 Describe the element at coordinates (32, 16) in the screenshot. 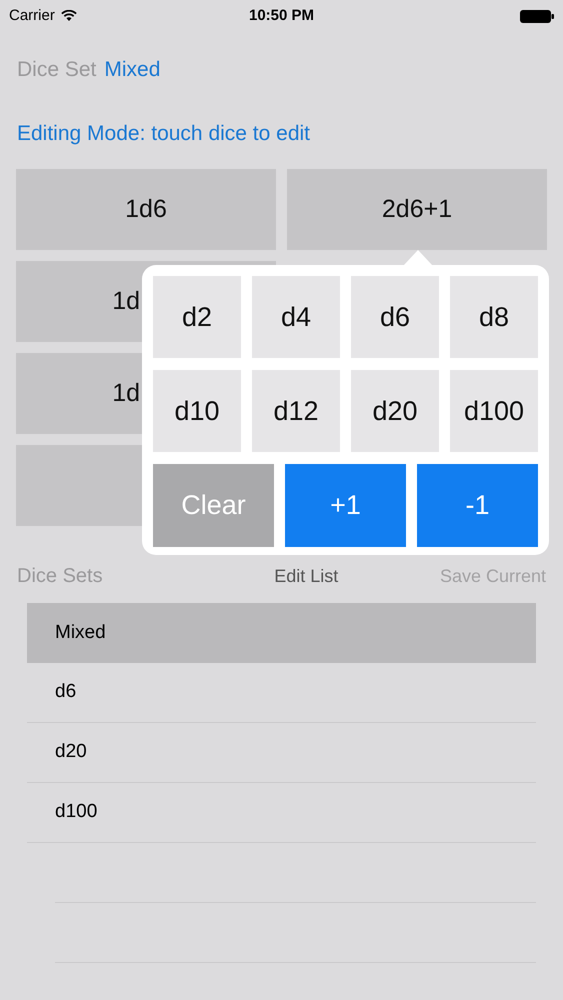

I see `carrier-label: Carrier` at that location.